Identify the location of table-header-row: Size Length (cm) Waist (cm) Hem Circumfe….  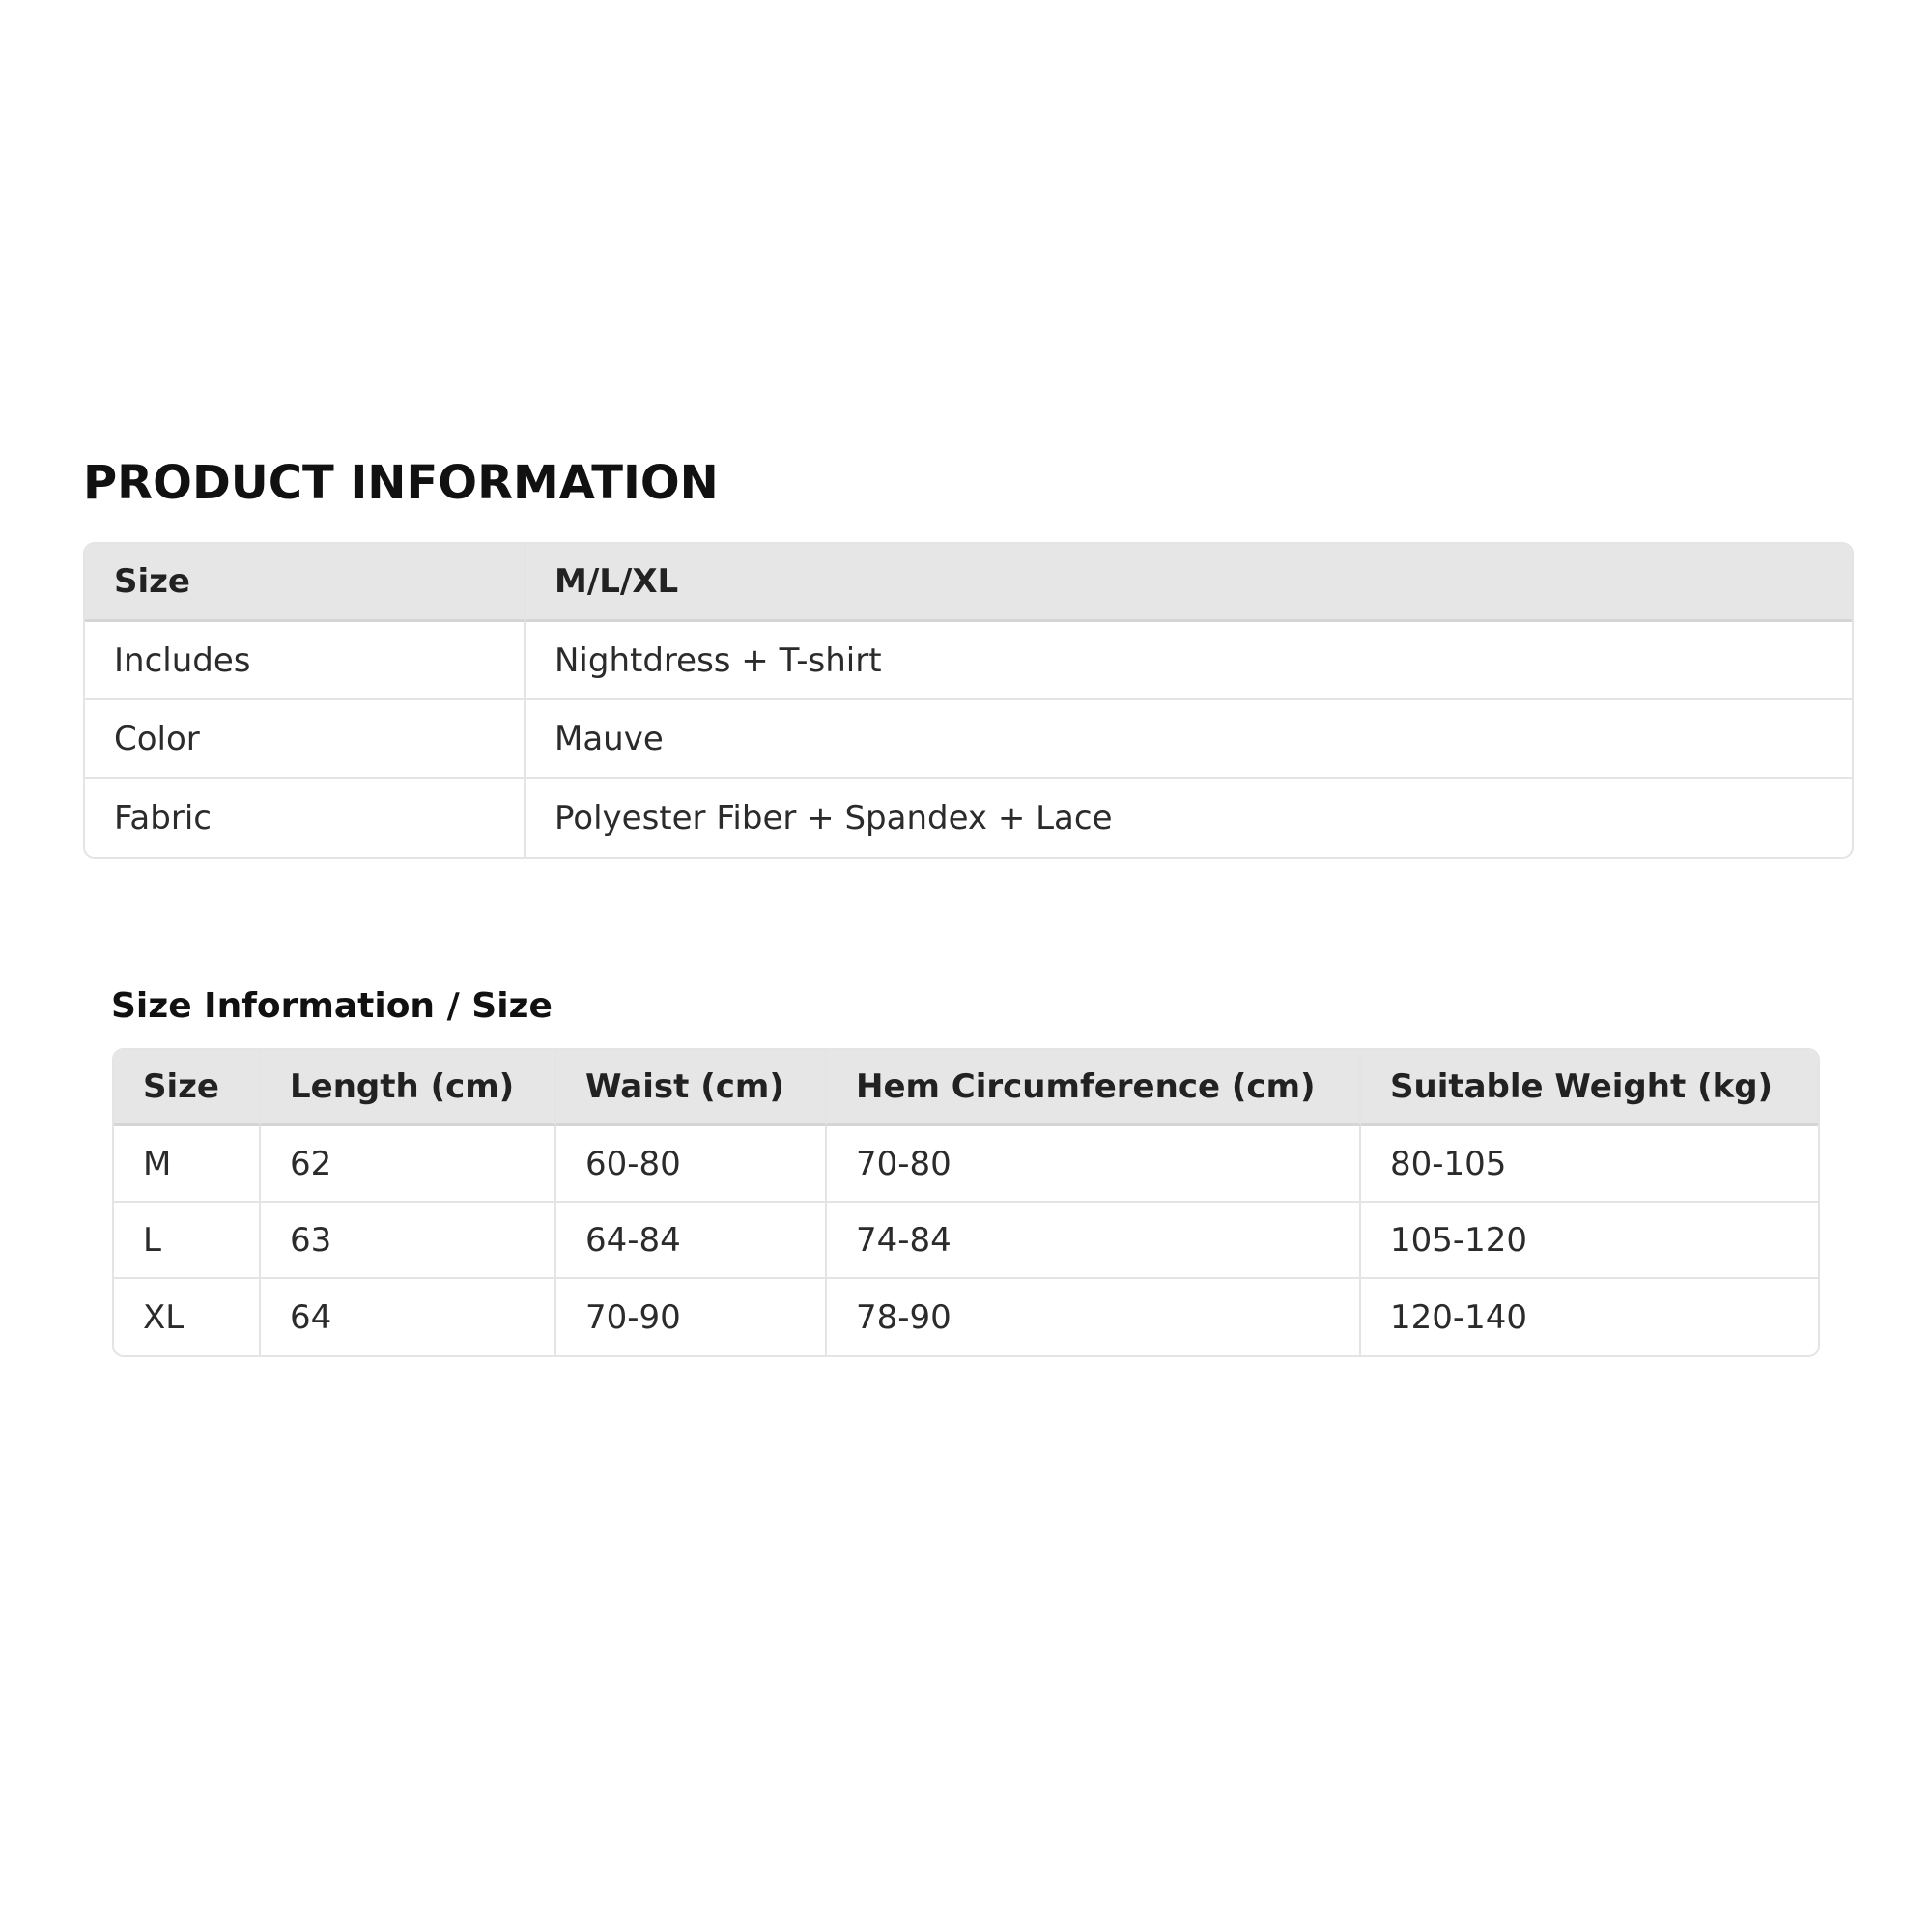
(966, 1088).